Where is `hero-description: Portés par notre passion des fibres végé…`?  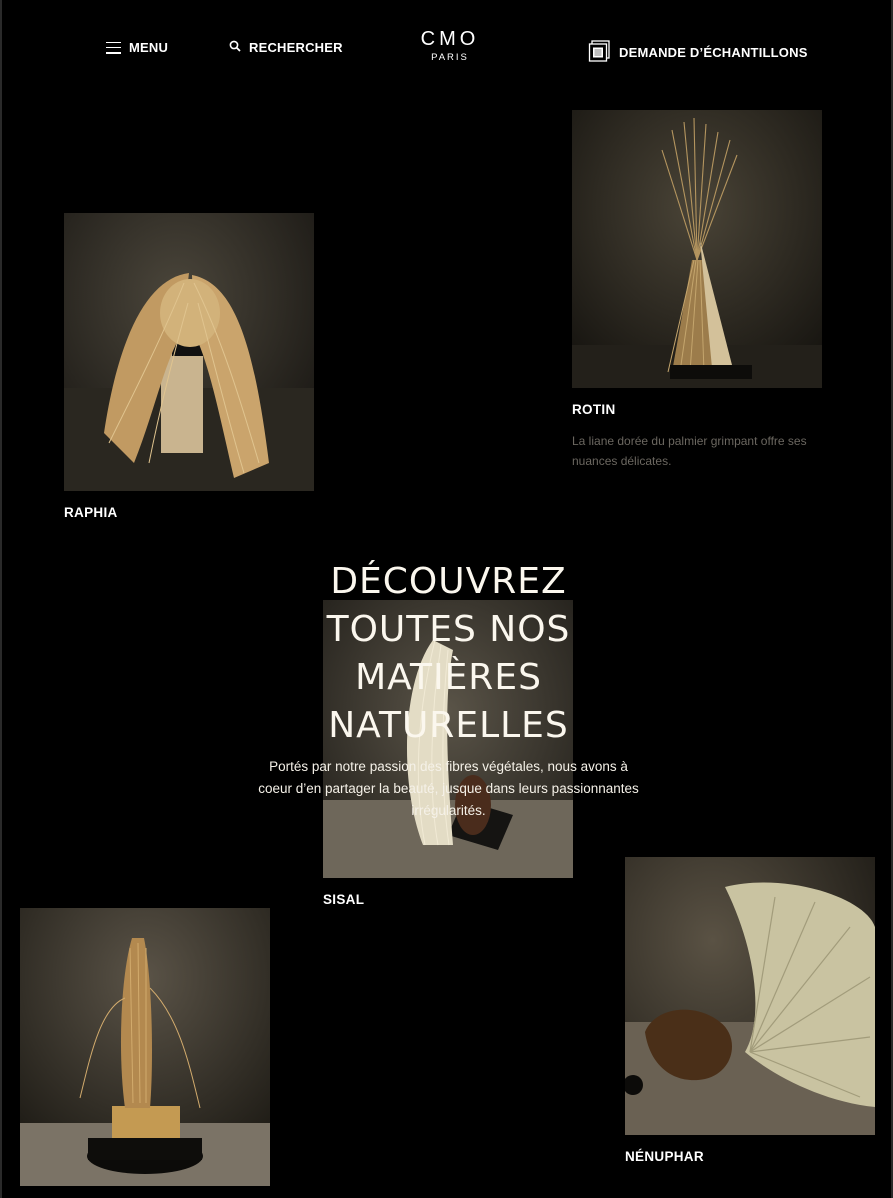 hero-description: Portés par notre passion des fibres végé… is located at coordinates (448, 788).